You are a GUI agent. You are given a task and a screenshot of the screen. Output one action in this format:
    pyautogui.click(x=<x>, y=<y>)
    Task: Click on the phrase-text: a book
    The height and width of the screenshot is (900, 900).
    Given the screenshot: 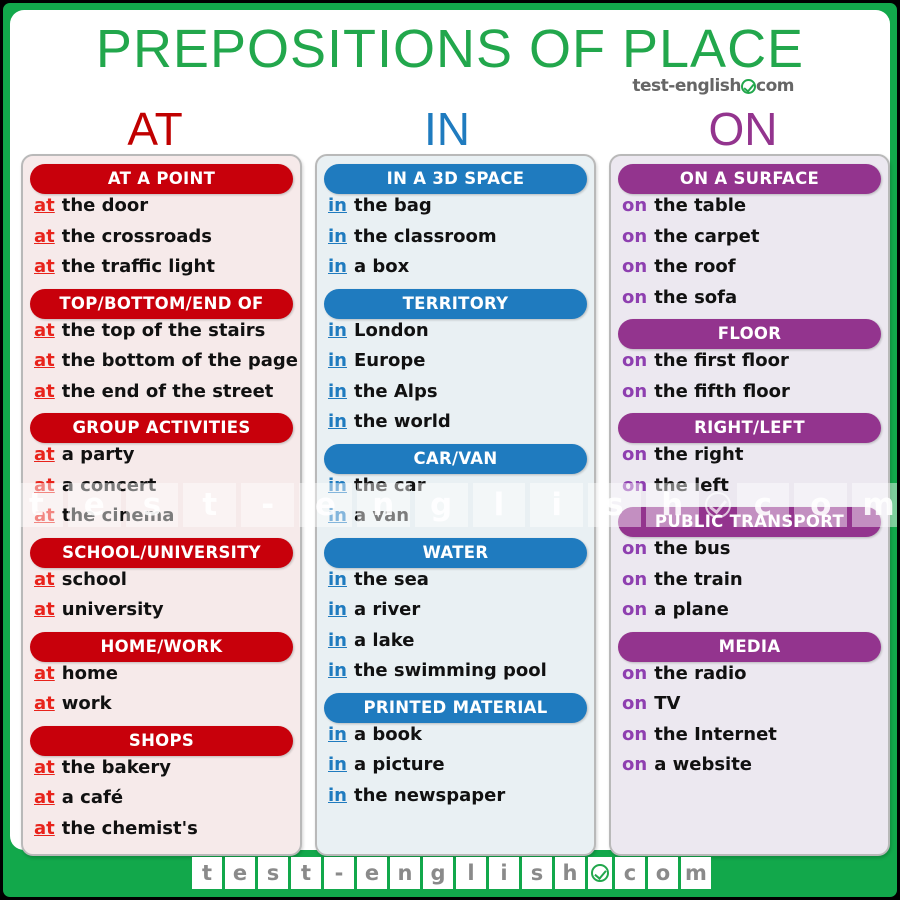 What is the action you would take?
    pyautogui.click(x=387, y=734)
    